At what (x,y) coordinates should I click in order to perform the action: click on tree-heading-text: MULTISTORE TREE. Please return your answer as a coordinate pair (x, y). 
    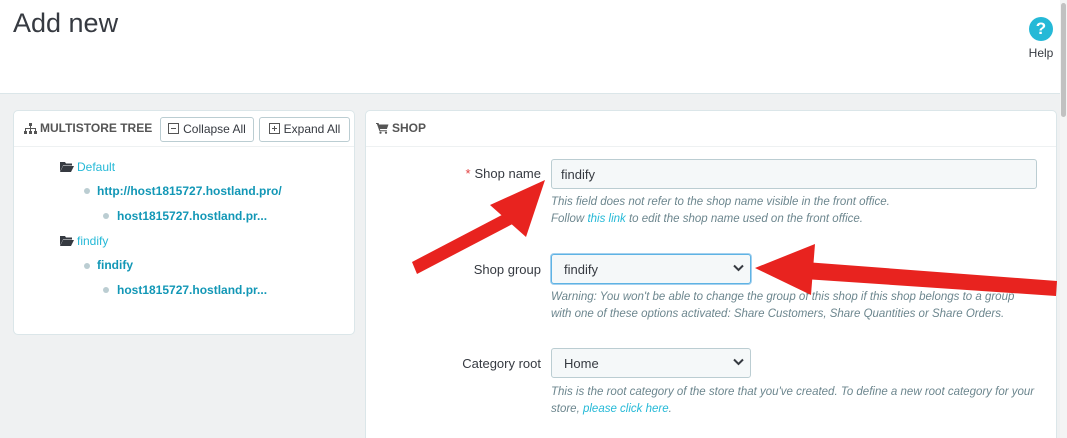
    Looking at the image, I should click on (96, 128).